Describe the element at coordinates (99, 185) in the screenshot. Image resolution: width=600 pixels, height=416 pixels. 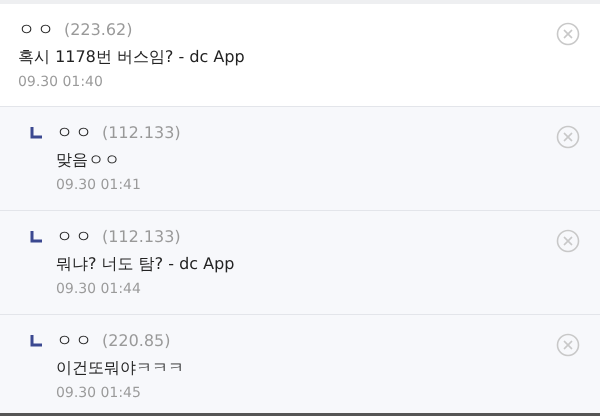
I see `comment-date: 09.30 01:41` at that location.